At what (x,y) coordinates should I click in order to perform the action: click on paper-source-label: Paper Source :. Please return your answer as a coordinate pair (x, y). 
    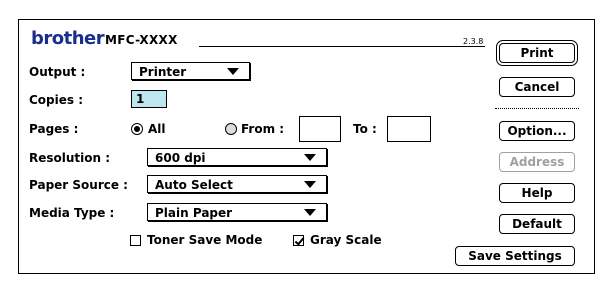
    Looking at the image, I should click on (78, 185).